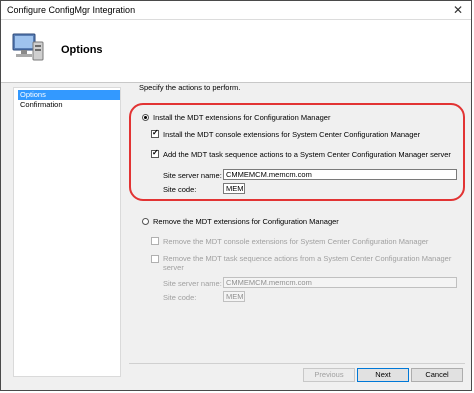 This screenshot has width=474, height=393. What do you see at coordinates (236, 10) in the screenshot?
I see `title-bar: Configure ConfigMgr Integration ✕` at bounding box center [236, 10].